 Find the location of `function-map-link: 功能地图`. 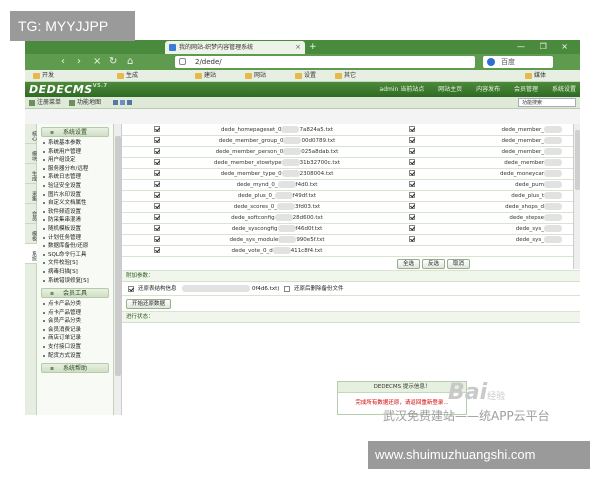

function-map-link: 功能地图 is located at coordinates (85, 103).